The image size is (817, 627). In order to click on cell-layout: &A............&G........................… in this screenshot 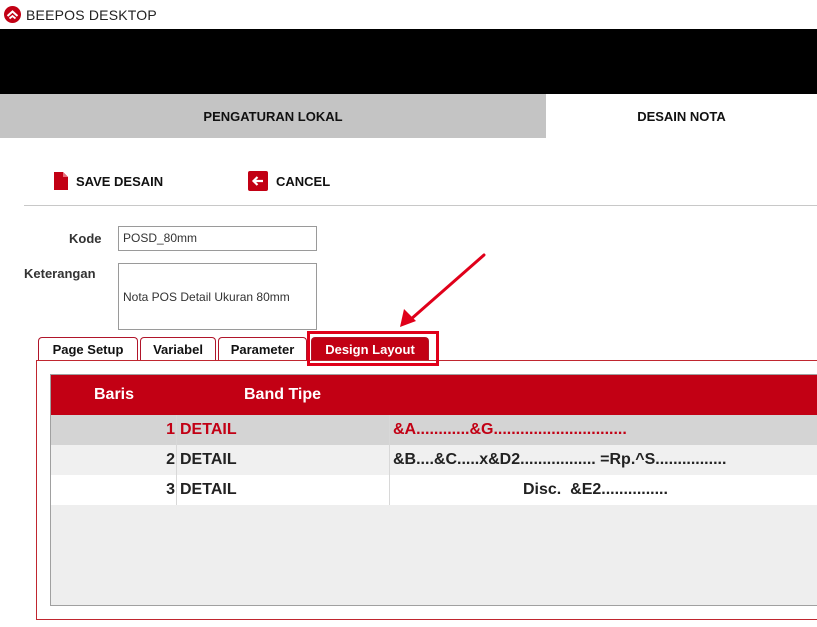, I will do `click(603, 430)`.